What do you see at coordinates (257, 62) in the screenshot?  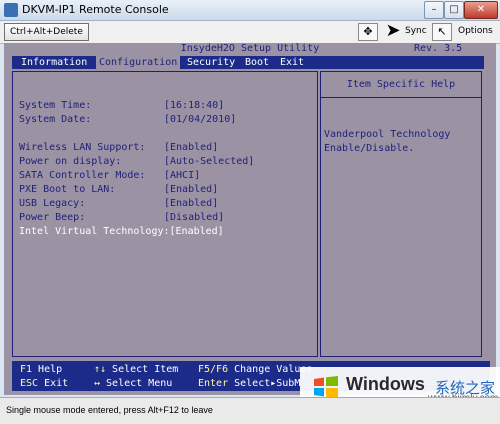 I see `menu-boot: Boot` at bounding box center [257, 62].